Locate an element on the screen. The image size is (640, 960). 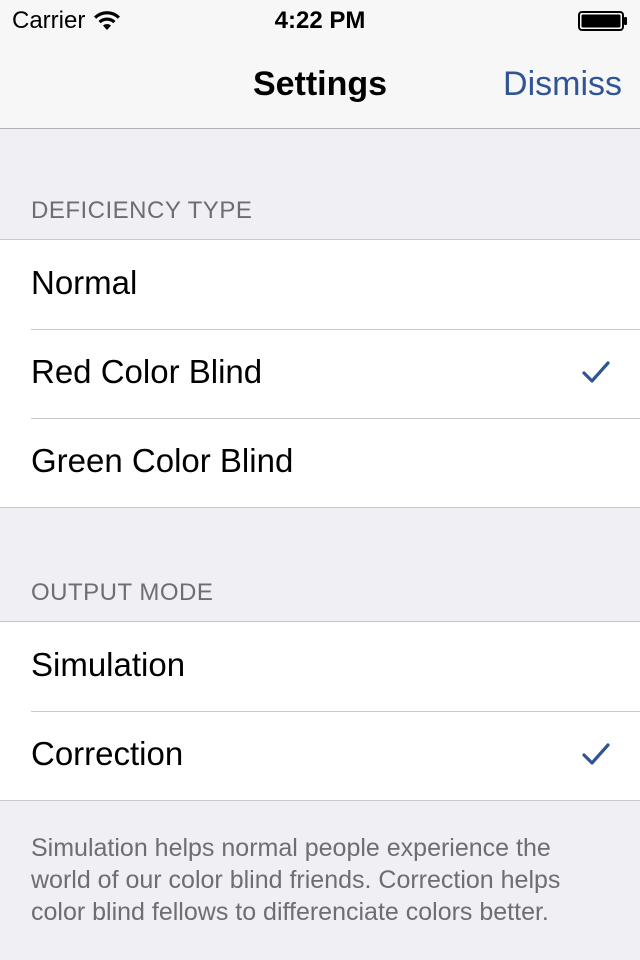
dismiss-button: Dismiss is located at coordinates (562, 84).